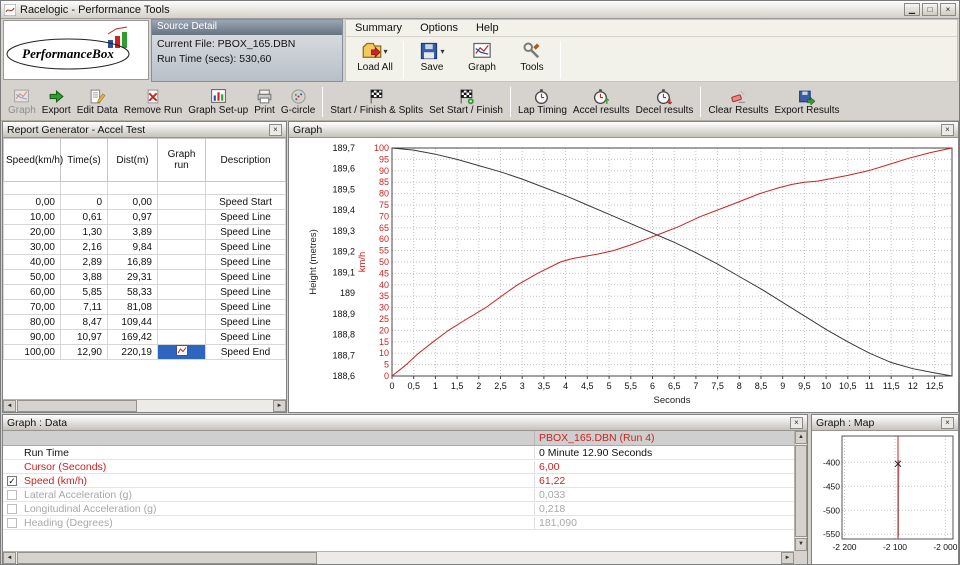  What do you see at coordinates (804, 386) in the screenshot?
I see `svg-text: 9,5` at bounding box center [804, 386].